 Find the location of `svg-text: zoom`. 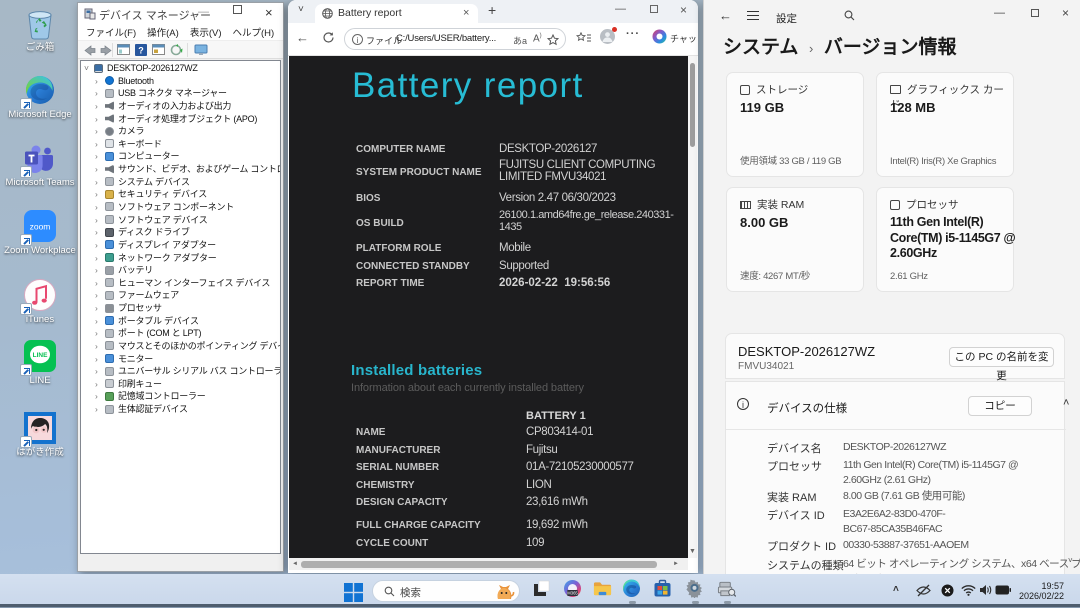

svg-text: zoom is located at coordinates (40, 227).